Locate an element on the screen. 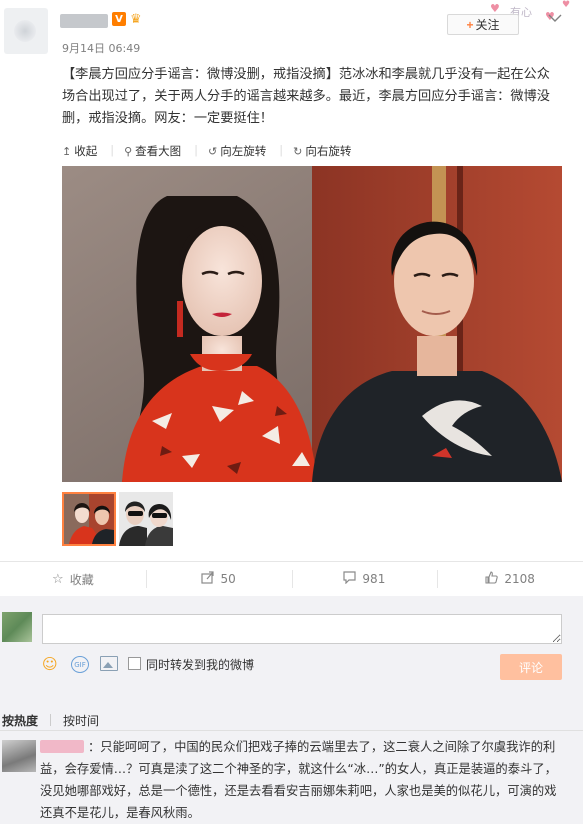 The height and width of the screenshot is (824, 583). sort-by-time-tab: 按时间 is located at coordinates (81, 720).